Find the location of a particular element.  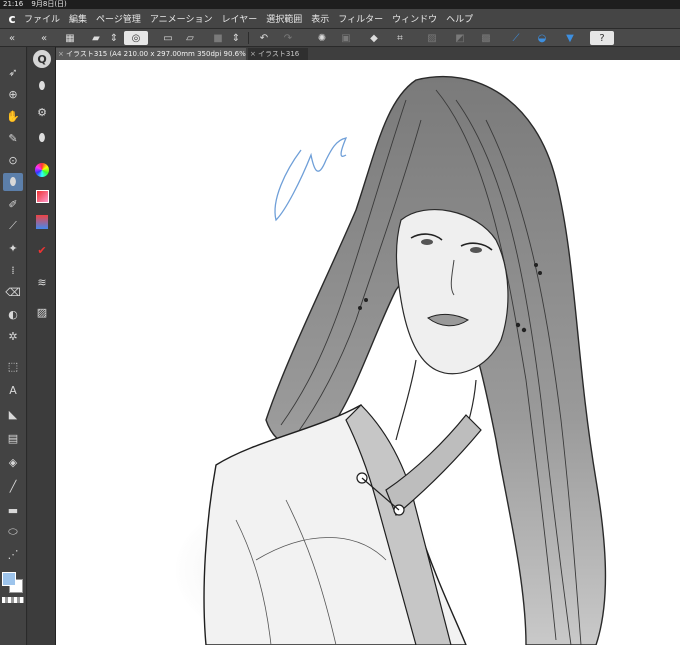

ruler-icon: ▬ is located at coordinates (13, 510).